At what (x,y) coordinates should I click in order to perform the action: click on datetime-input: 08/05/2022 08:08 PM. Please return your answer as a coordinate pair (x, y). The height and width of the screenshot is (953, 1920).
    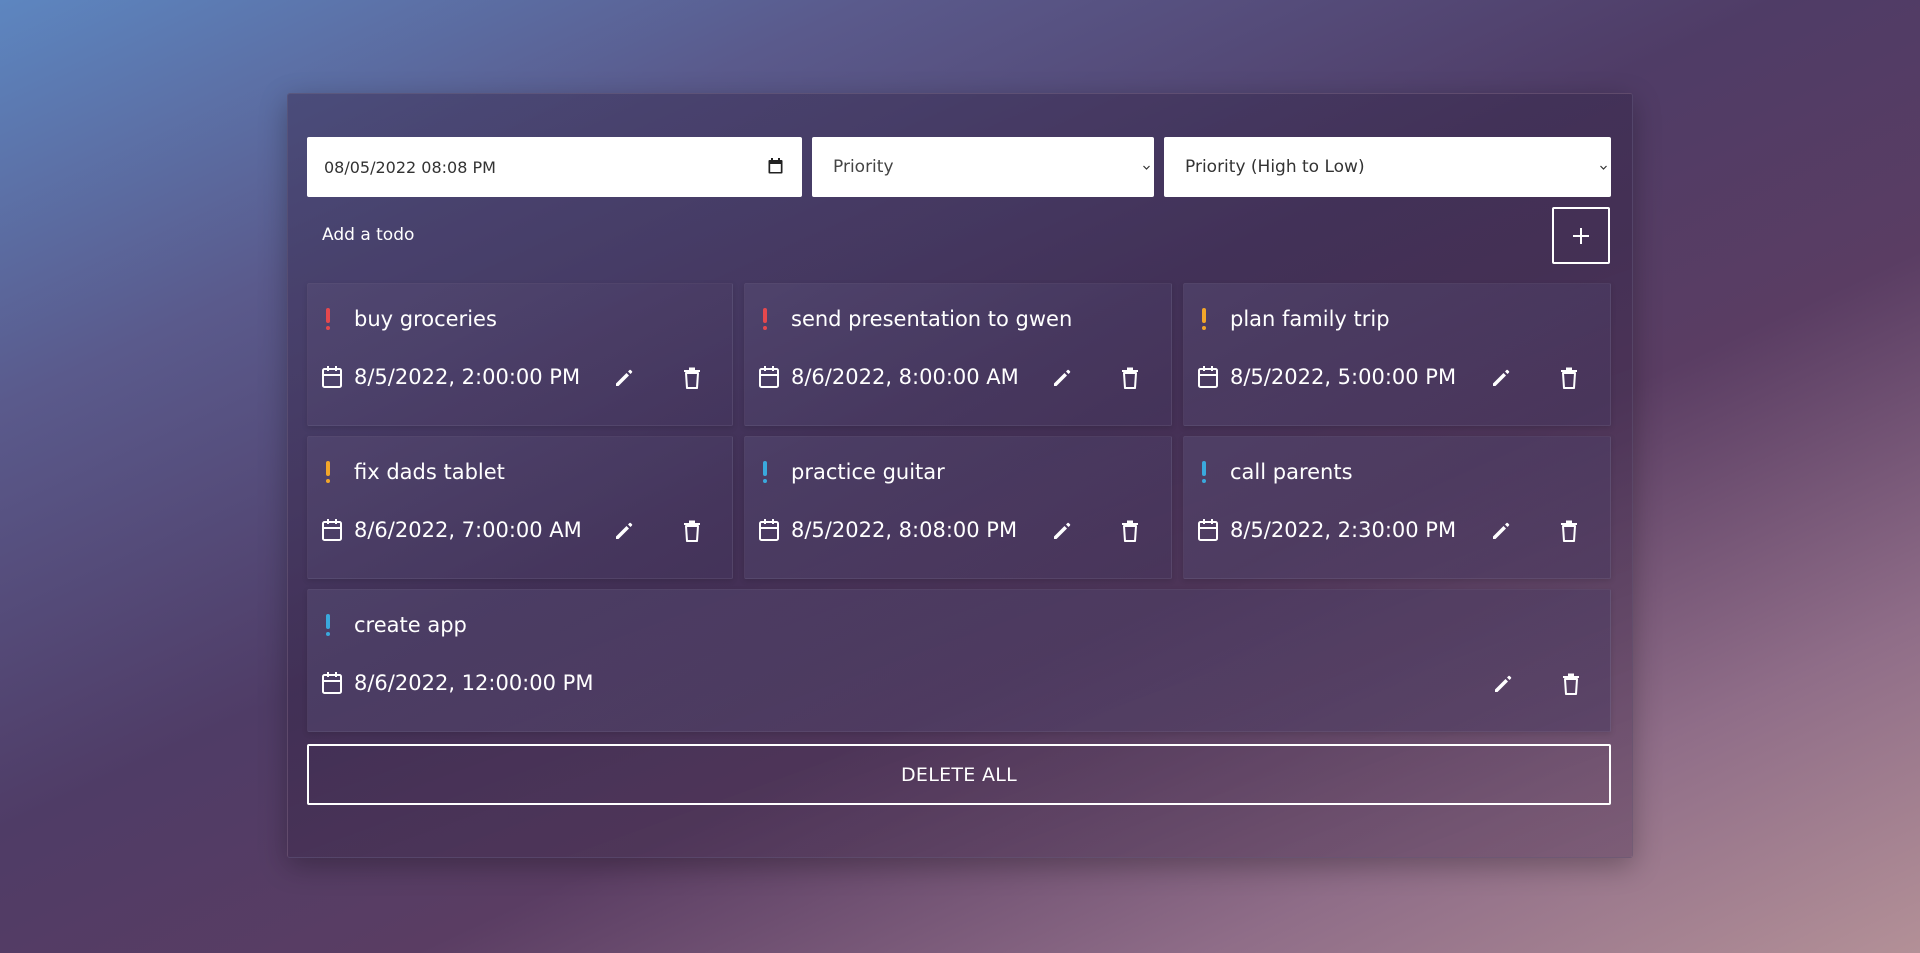
    Looking at the image, I should click on (554, 167).